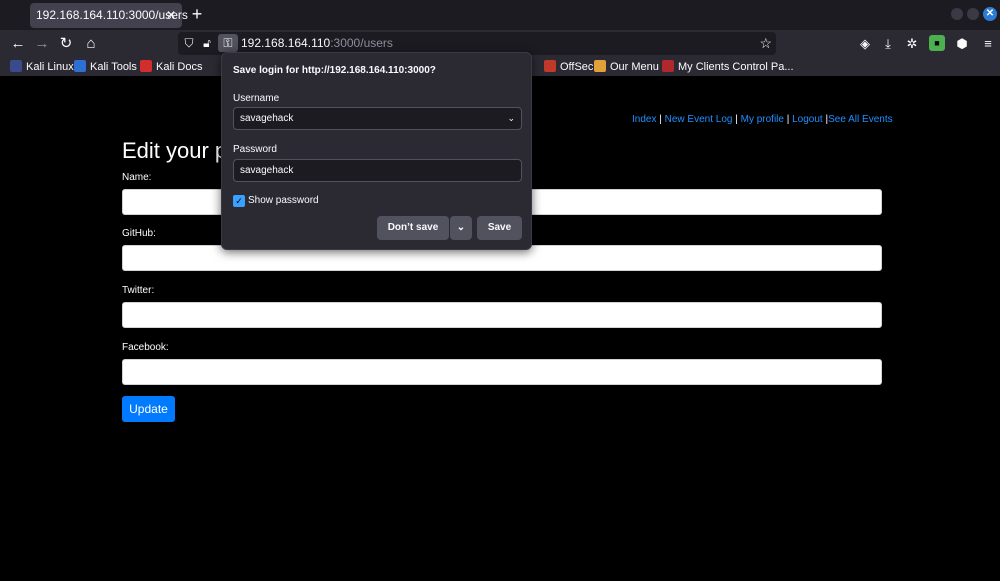  Describe the element at coordinates (577, 67) in the screenshot. I see `bookmark-label: OffSec` at that location.